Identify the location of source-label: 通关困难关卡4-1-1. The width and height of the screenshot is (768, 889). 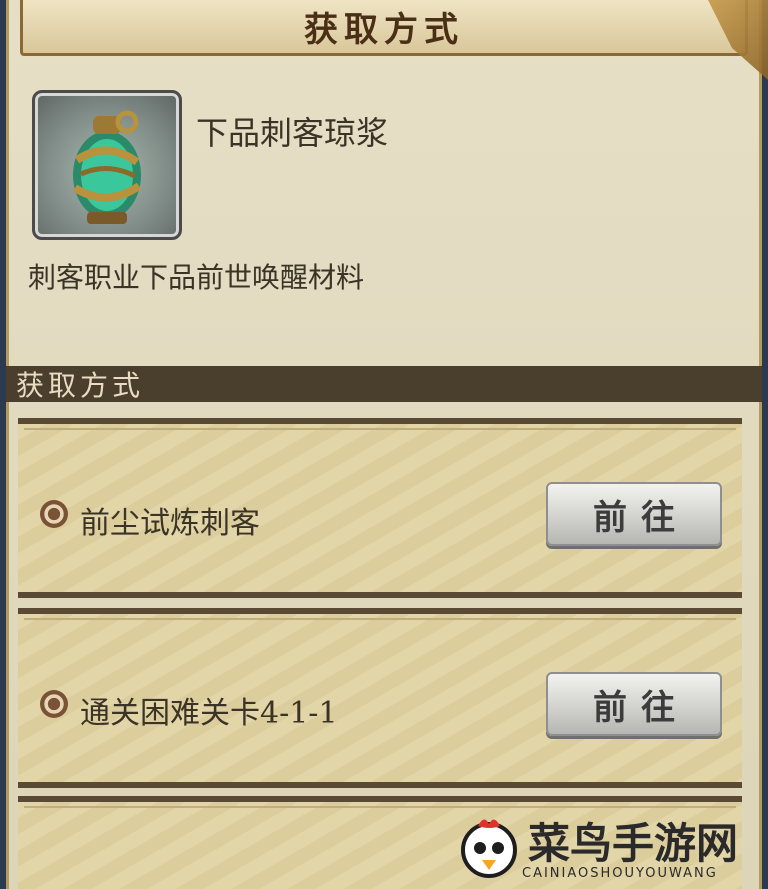
(209, 713).